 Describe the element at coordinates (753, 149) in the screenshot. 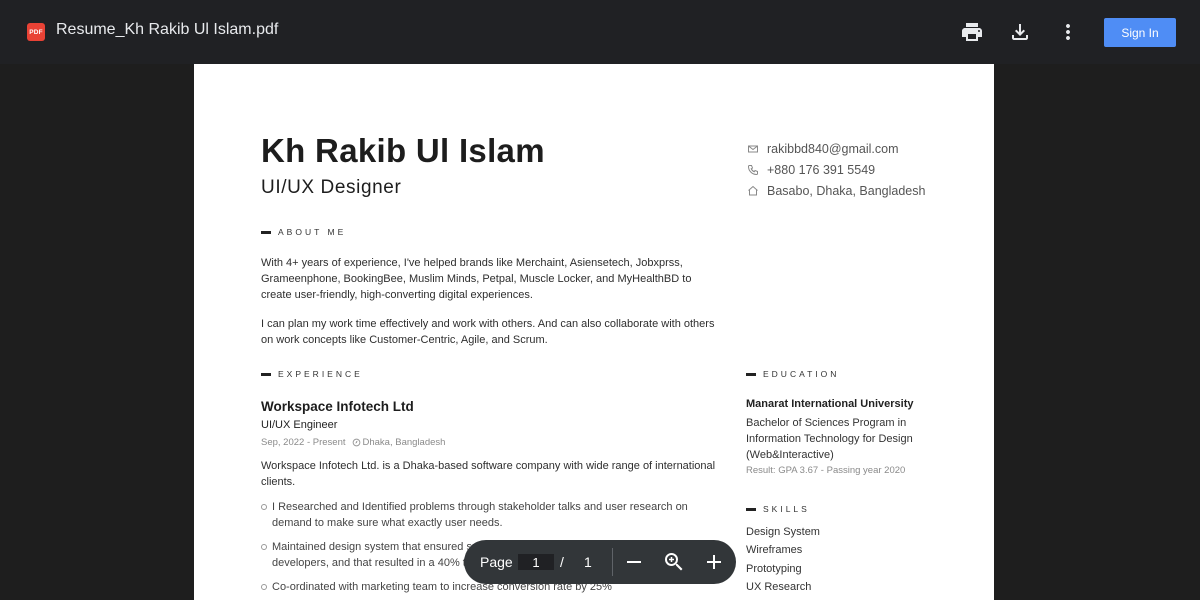

I see `mail-icon` at that location.